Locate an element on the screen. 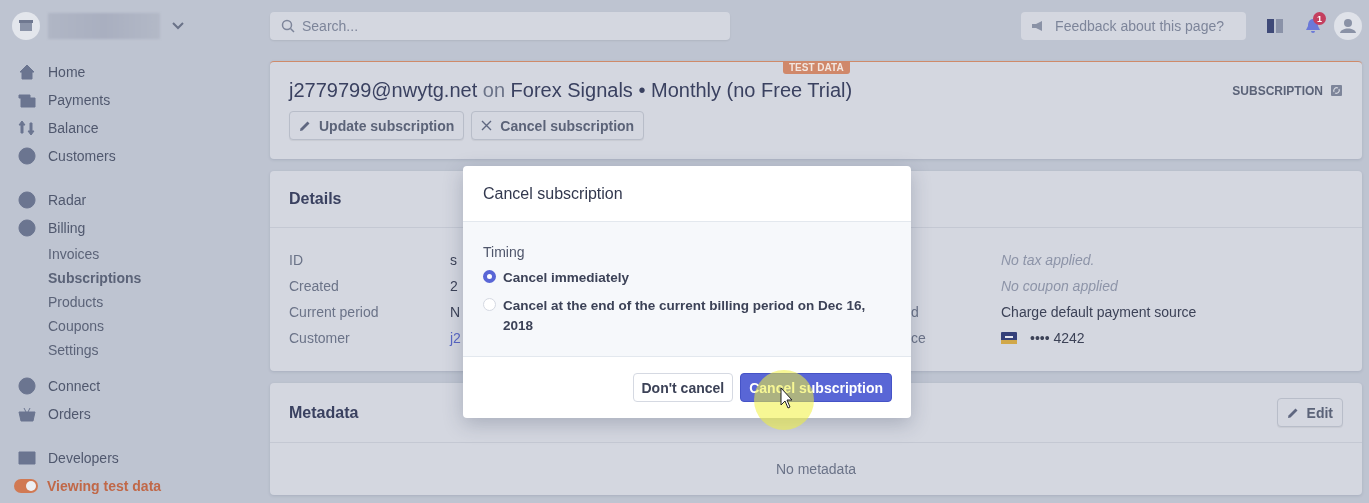 Image resolution: width=1369 pixels, height=503 pixels. search-icon is located at coordinates (288, 26).